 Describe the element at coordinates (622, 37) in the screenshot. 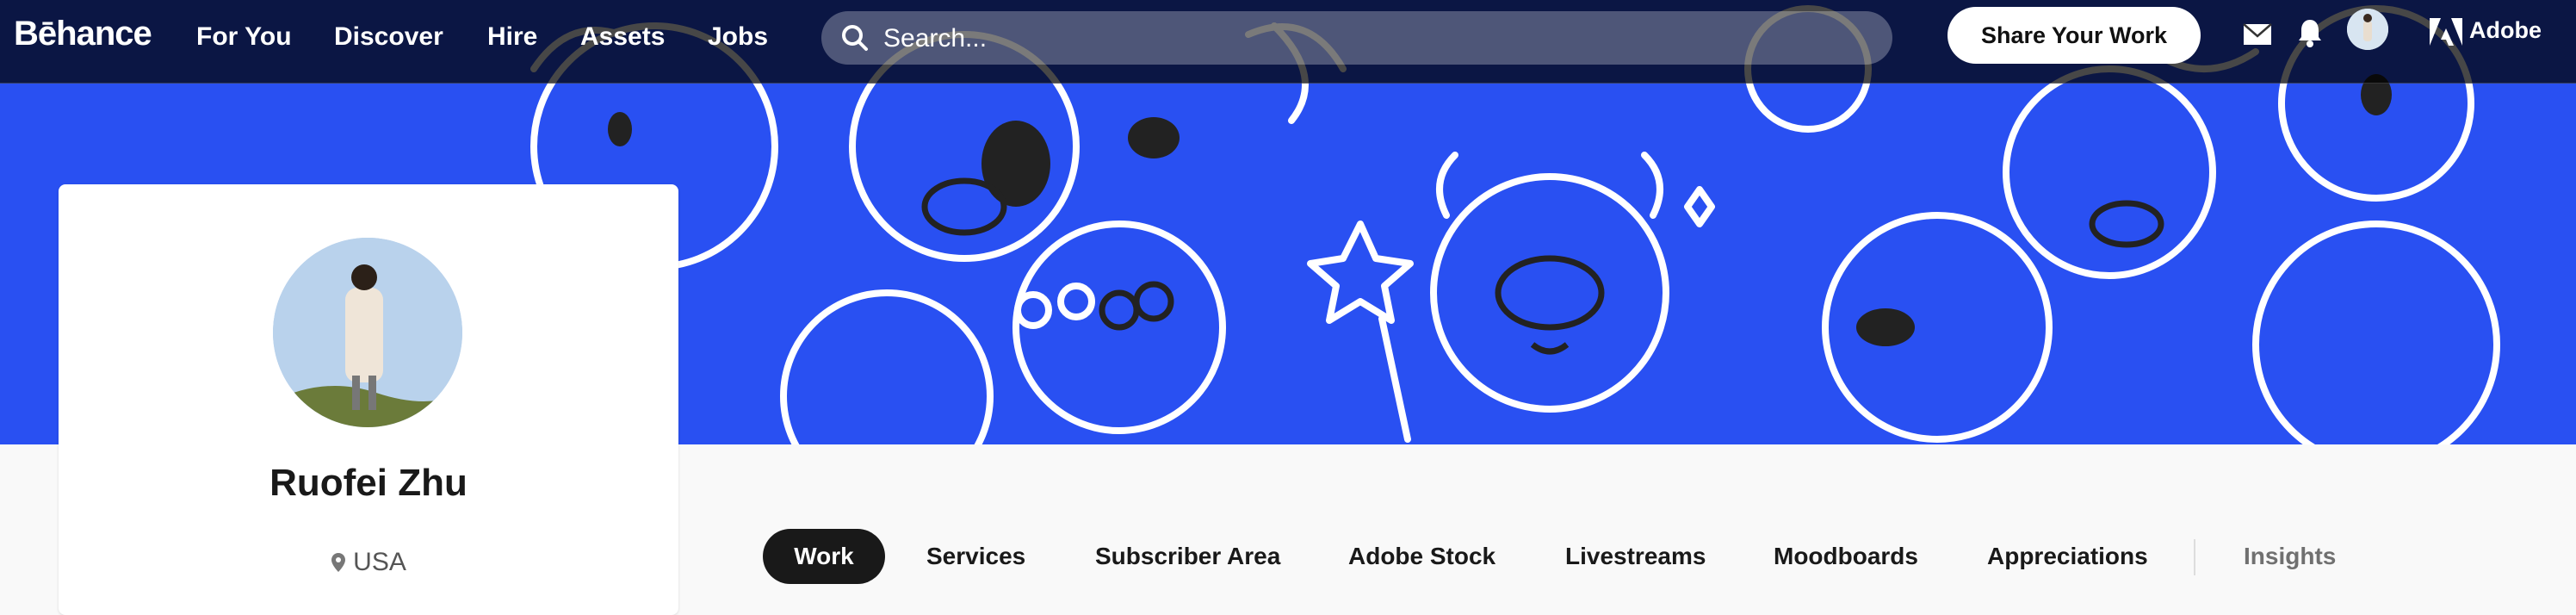

I see `nav-assets: Assets` at that location.